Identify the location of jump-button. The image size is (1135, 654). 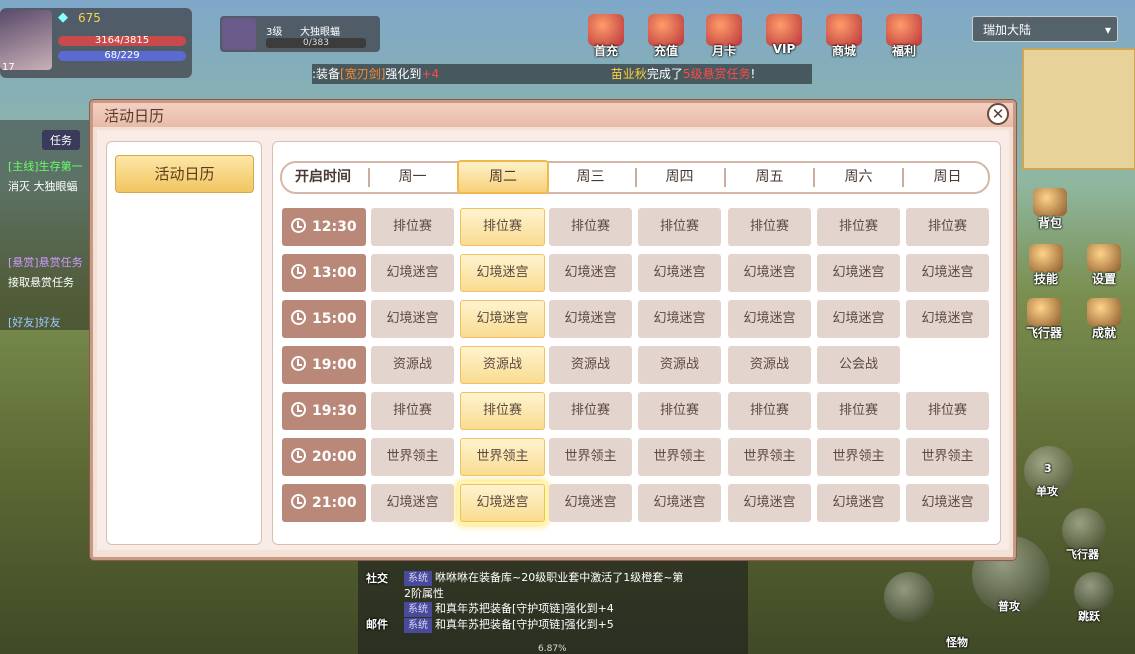
(1094, 592).